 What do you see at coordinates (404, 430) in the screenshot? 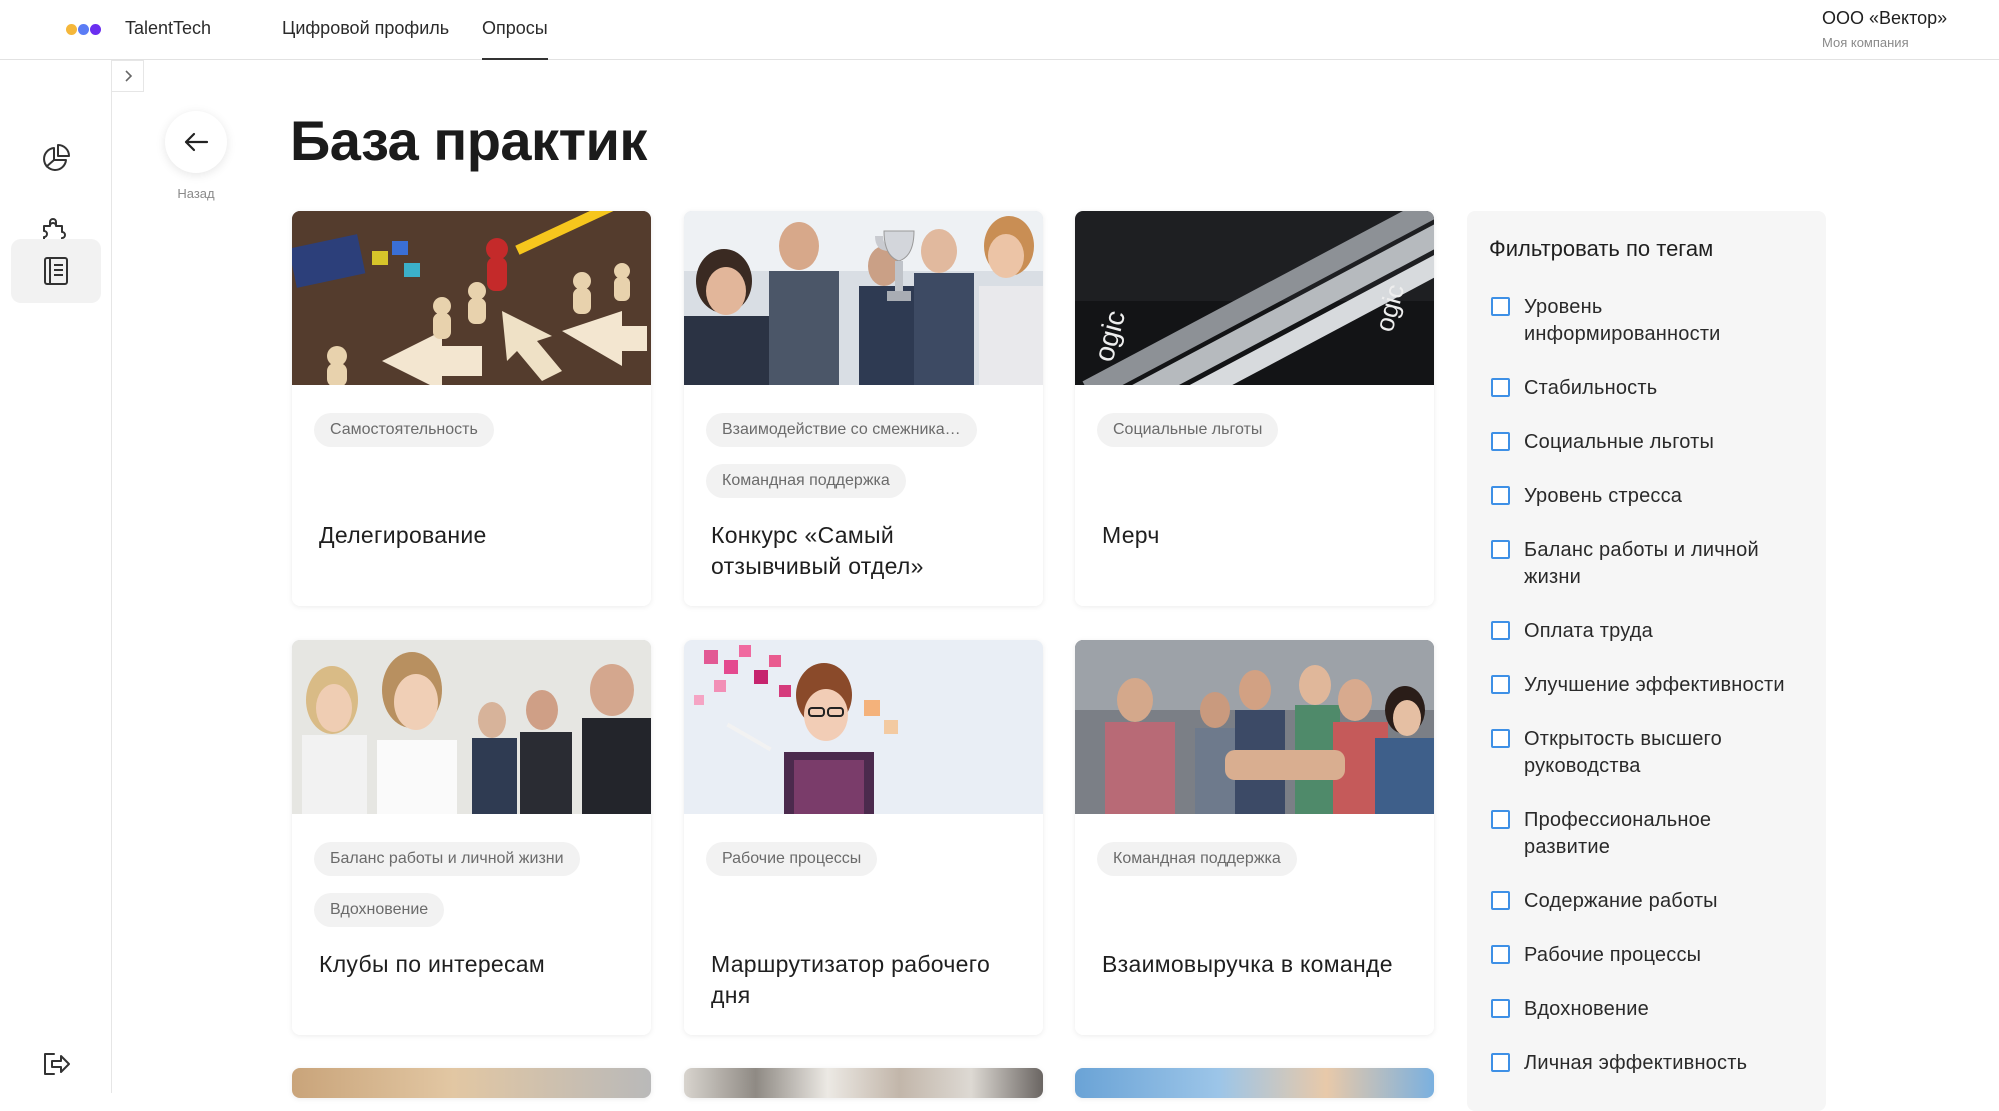
I see `tag: Самостоятельность` at bounding box center [404, 430].